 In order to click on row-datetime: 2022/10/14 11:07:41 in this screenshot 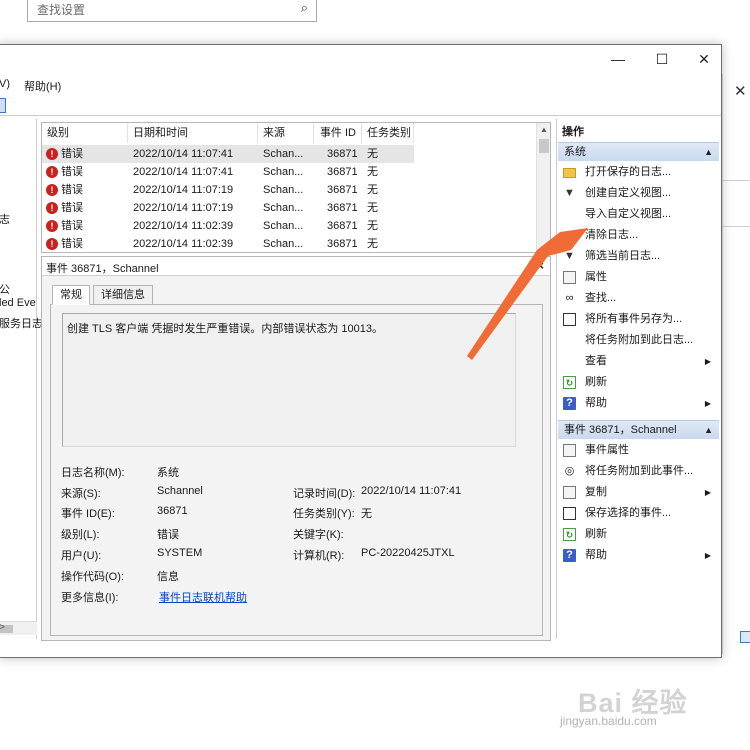, I will do `click(183, 172)`.